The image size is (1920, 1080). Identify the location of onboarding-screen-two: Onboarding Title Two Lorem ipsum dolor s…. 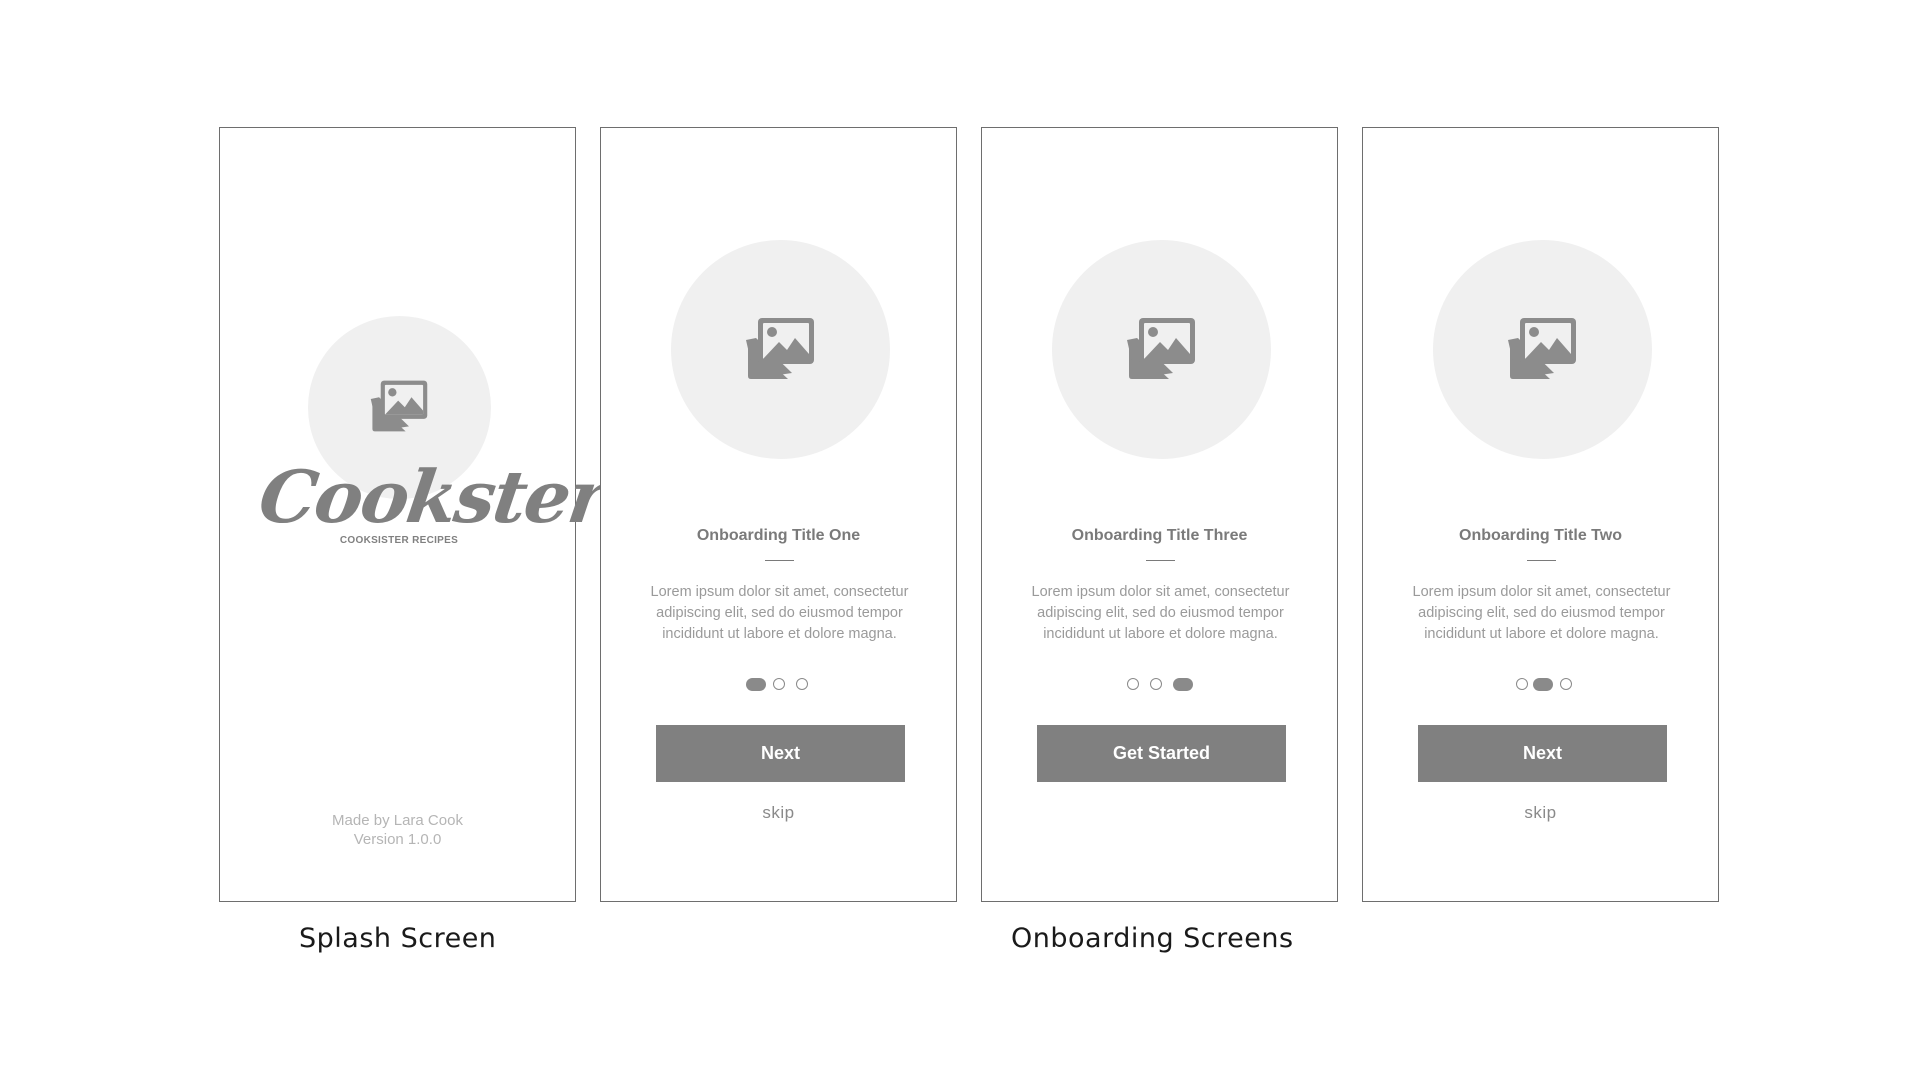
(1540, 514).